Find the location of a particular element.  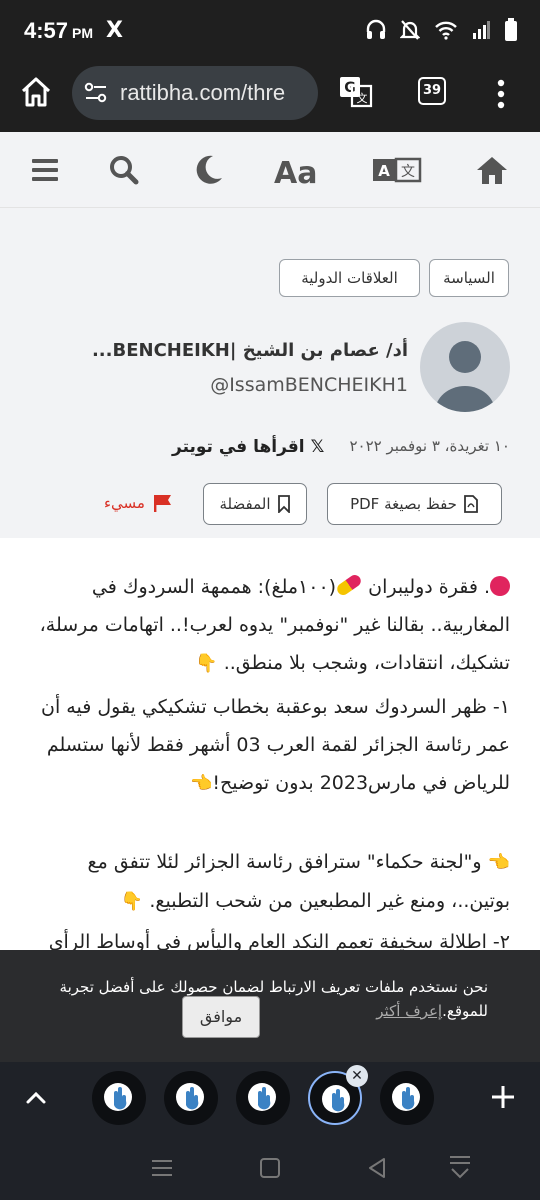

keyboard-hide-icon is located at coordinates (460, 1168).